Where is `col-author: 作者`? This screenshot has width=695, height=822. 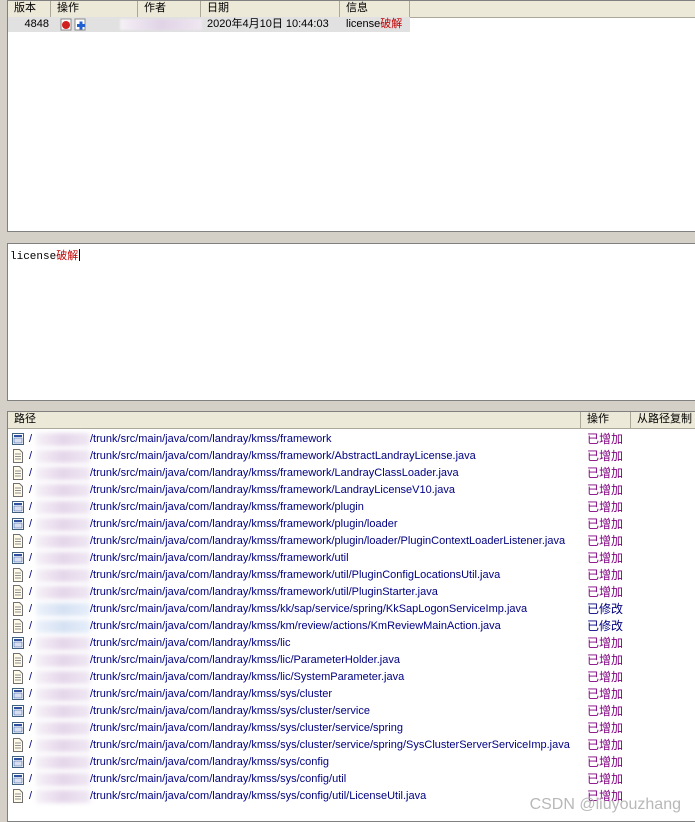
col-author: 作者 is located at coordinates (169, 9).